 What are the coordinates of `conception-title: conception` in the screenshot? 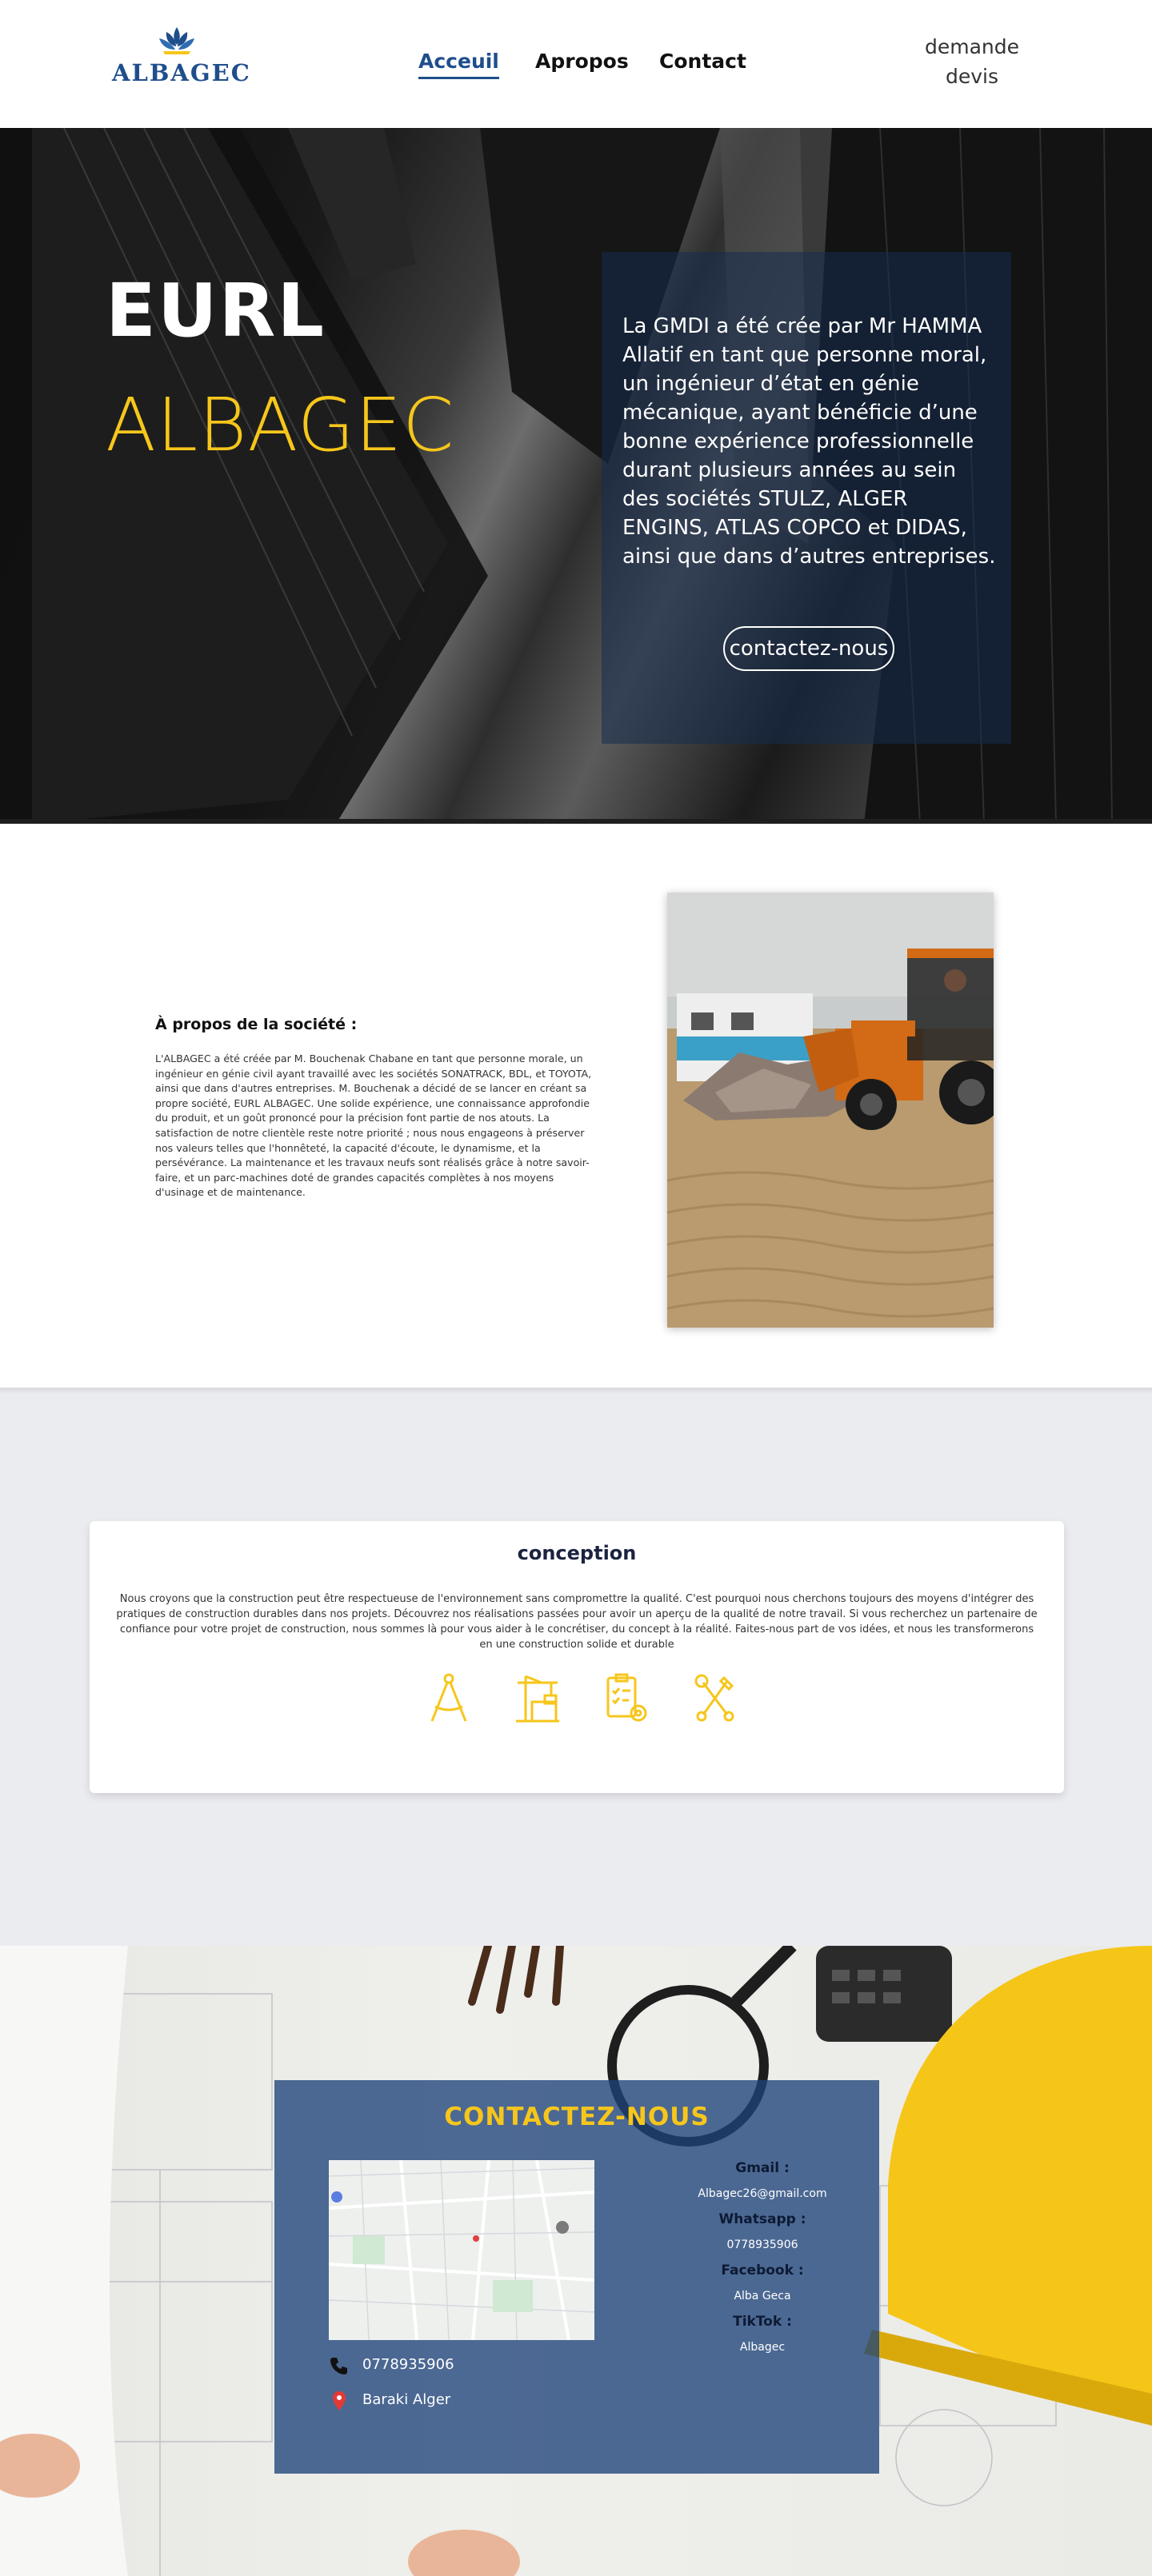 It's located at (577, 1553).